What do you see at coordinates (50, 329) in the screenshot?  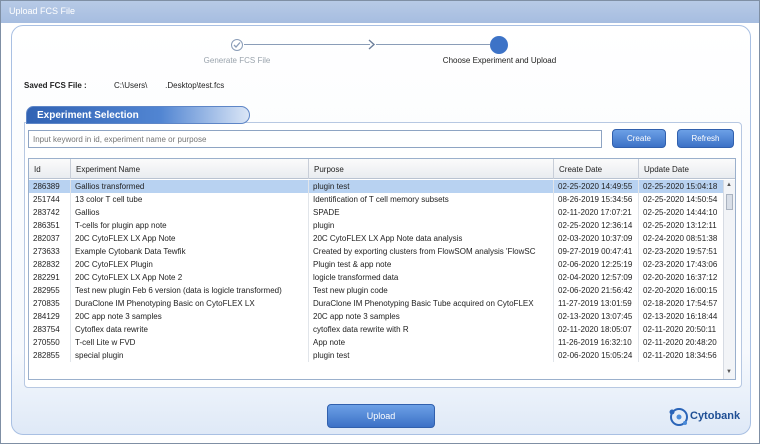 I see `cell-id: 283754` at bounding box center [50, 329].